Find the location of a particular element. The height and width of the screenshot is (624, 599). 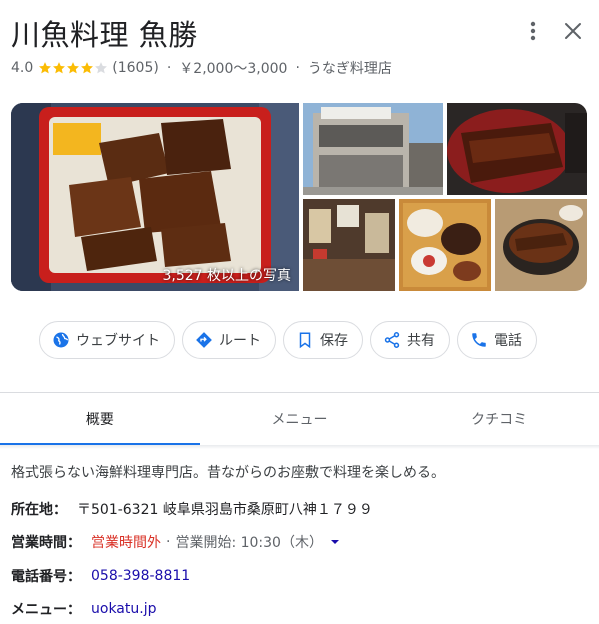

caret-down-icon is located at coordinates (335, 542).